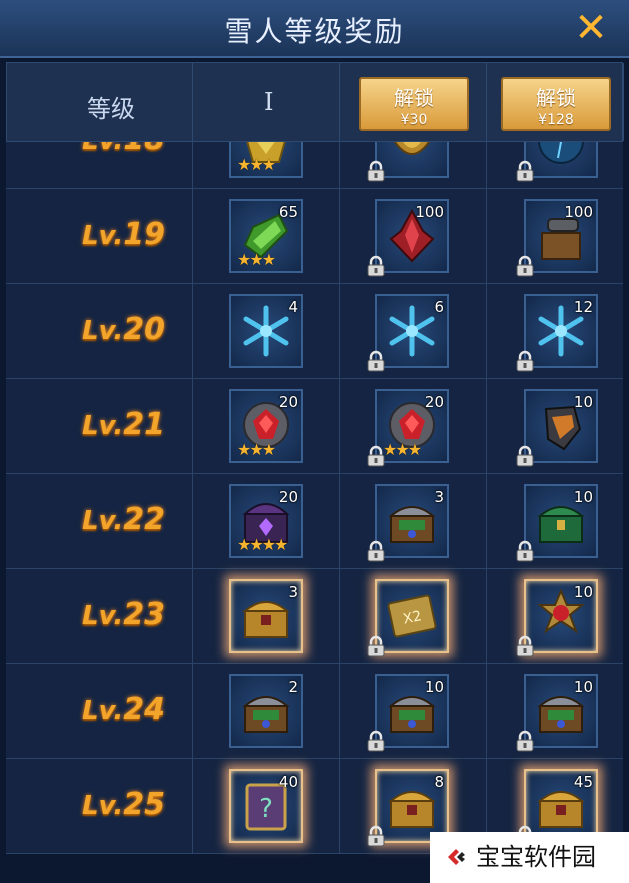 The width and height of the screenshot is (629, 883). What do you see at coordinates (266, 426) in the screenshot?
I see `reward-item-free: 20 ★★★` at bounding box center [266, 426].